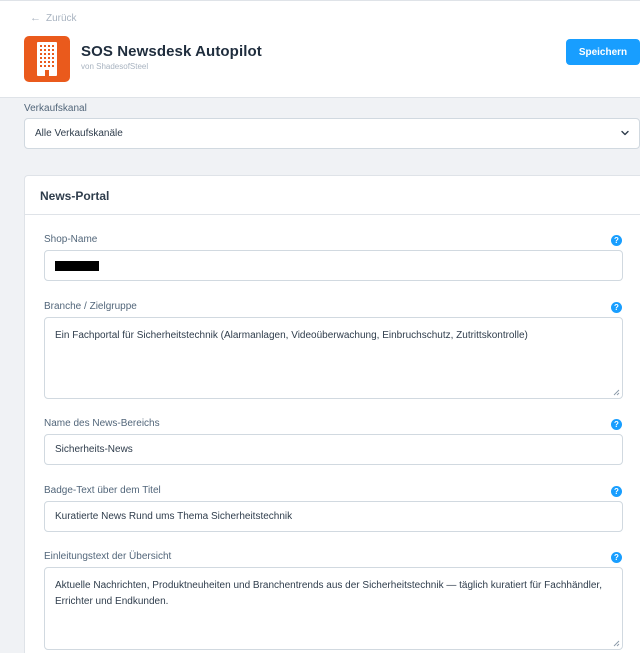 Image resolution: width=640 pixels, height=653 pixels. Describe the element at coordinates (55, 108) in the screenshot. I see `sales-channel-label: Verkaufskanal` at that location.